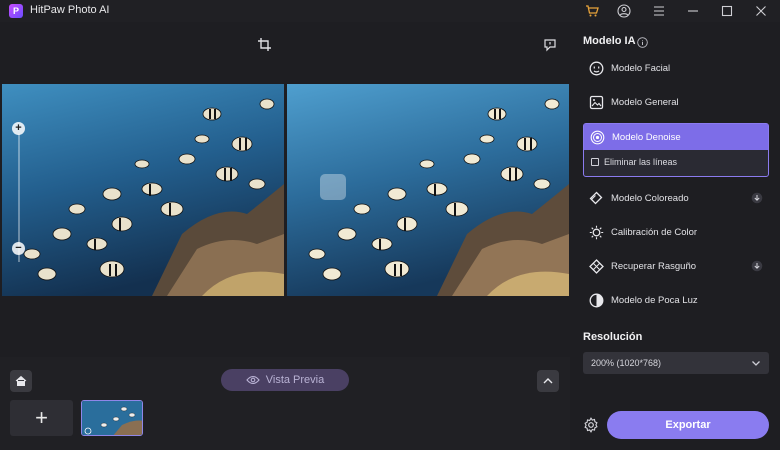 Image resolution: width=780 pixels, height=450 pixels. I want to click on zoom-in-button: +, so click(18, 128).